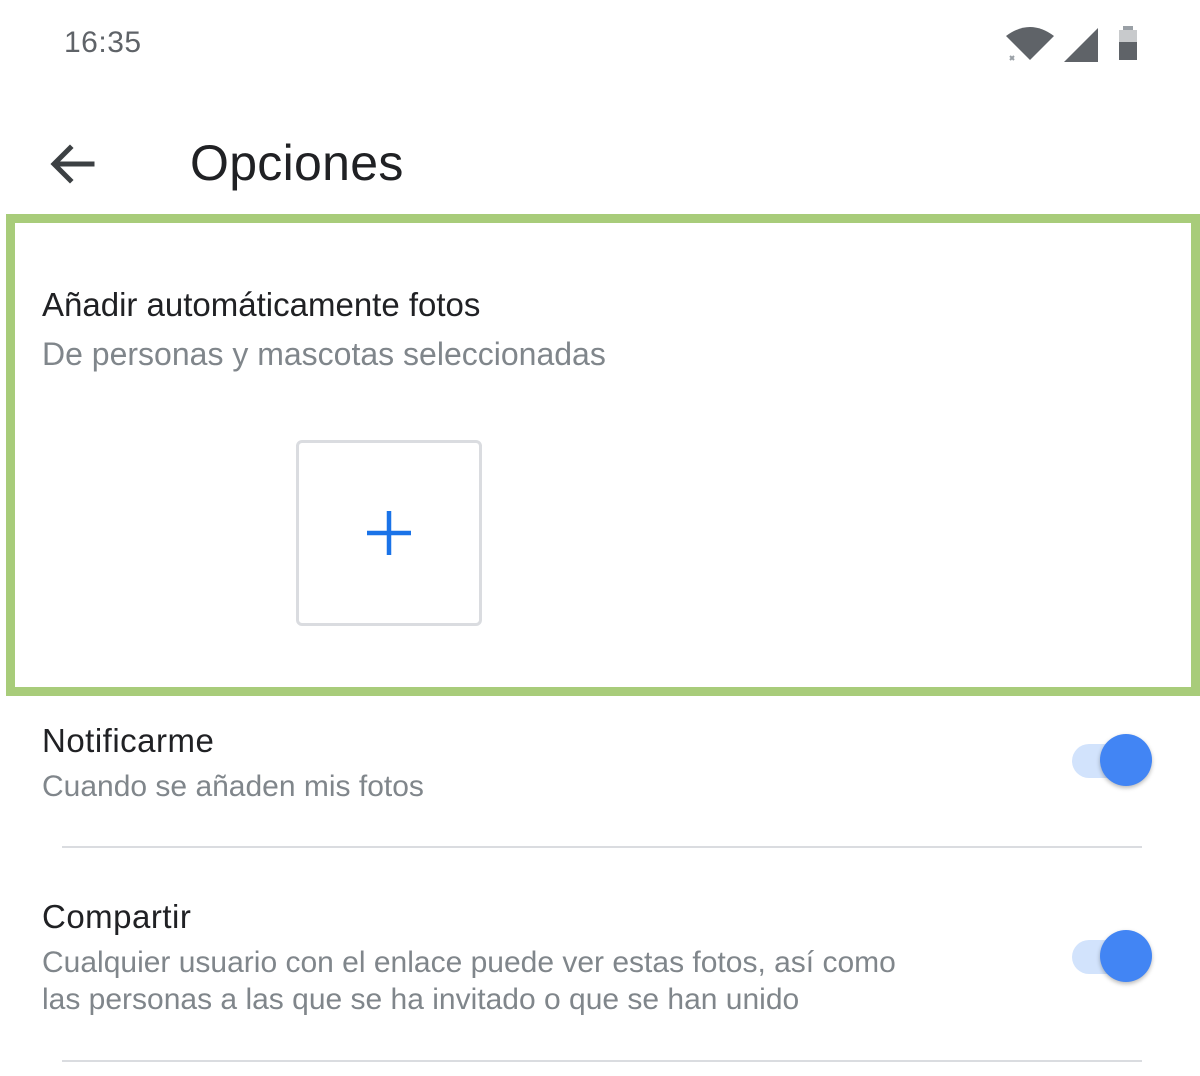 Image resolution: width=1200 pixels, height=1076 pixels. I want to click on arrow-back-icon, so click(72, 164).